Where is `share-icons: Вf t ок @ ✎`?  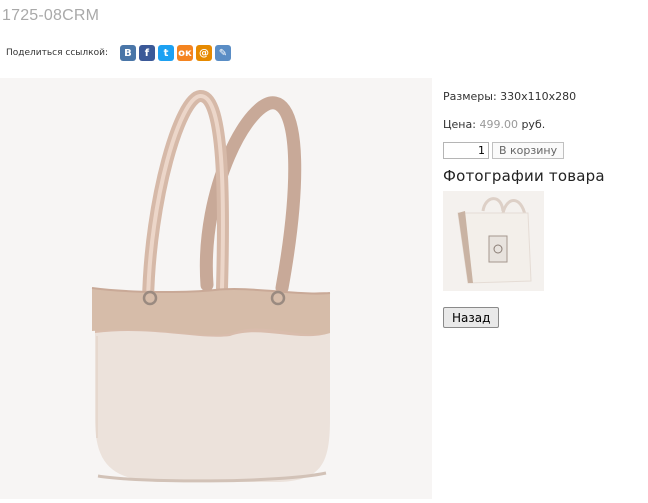
share-icons: Вf t ок @ ✎ is located at coordinates (175, 53).